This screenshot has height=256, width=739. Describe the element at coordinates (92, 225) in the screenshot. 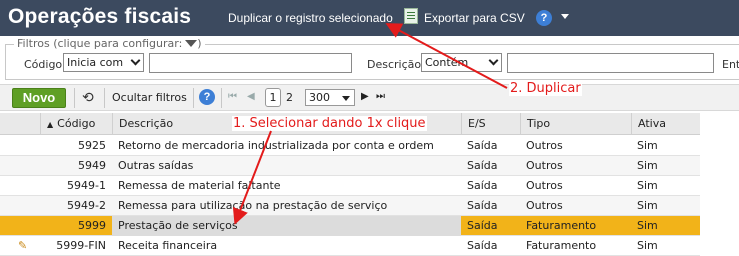

I see `cell-code: 5999` at that location.